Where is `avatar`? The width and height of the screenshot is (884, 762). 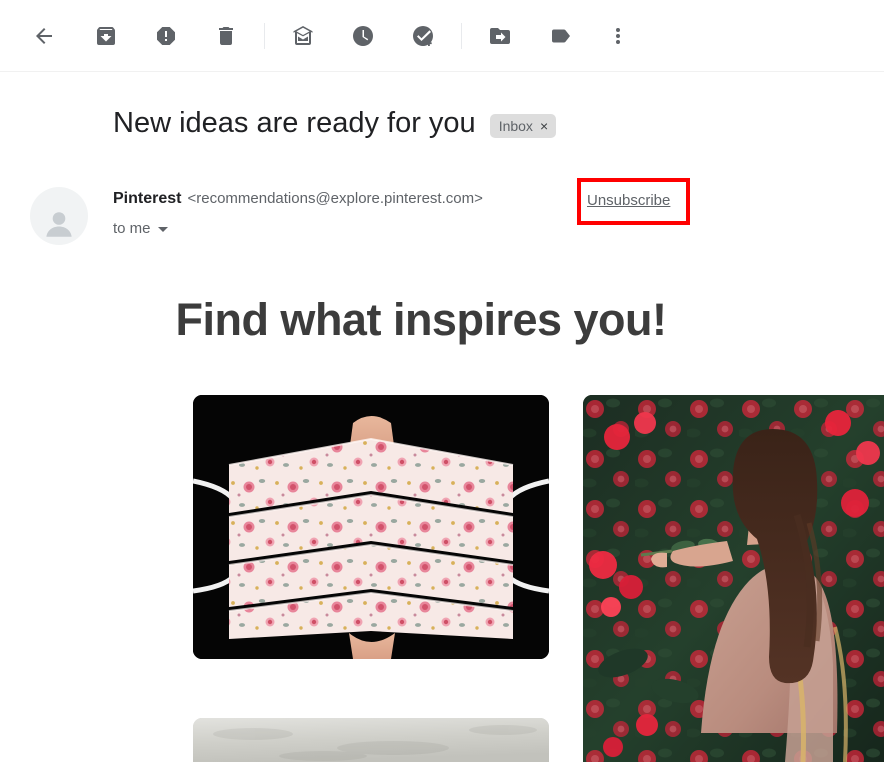 avatar is located at coordinates (59, 216).